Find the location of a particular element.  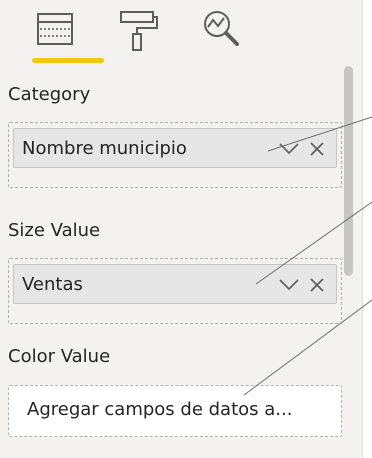

color-value-callout-line is located at coordinates (307, 347).